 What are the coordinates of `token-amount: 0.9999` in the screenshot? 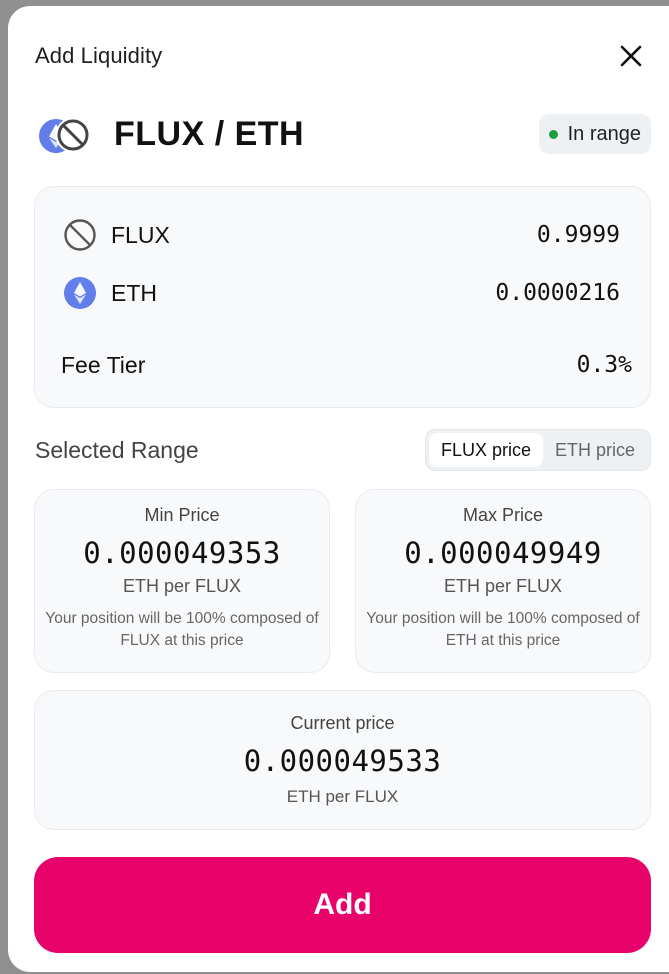 It's located at (578, 235).